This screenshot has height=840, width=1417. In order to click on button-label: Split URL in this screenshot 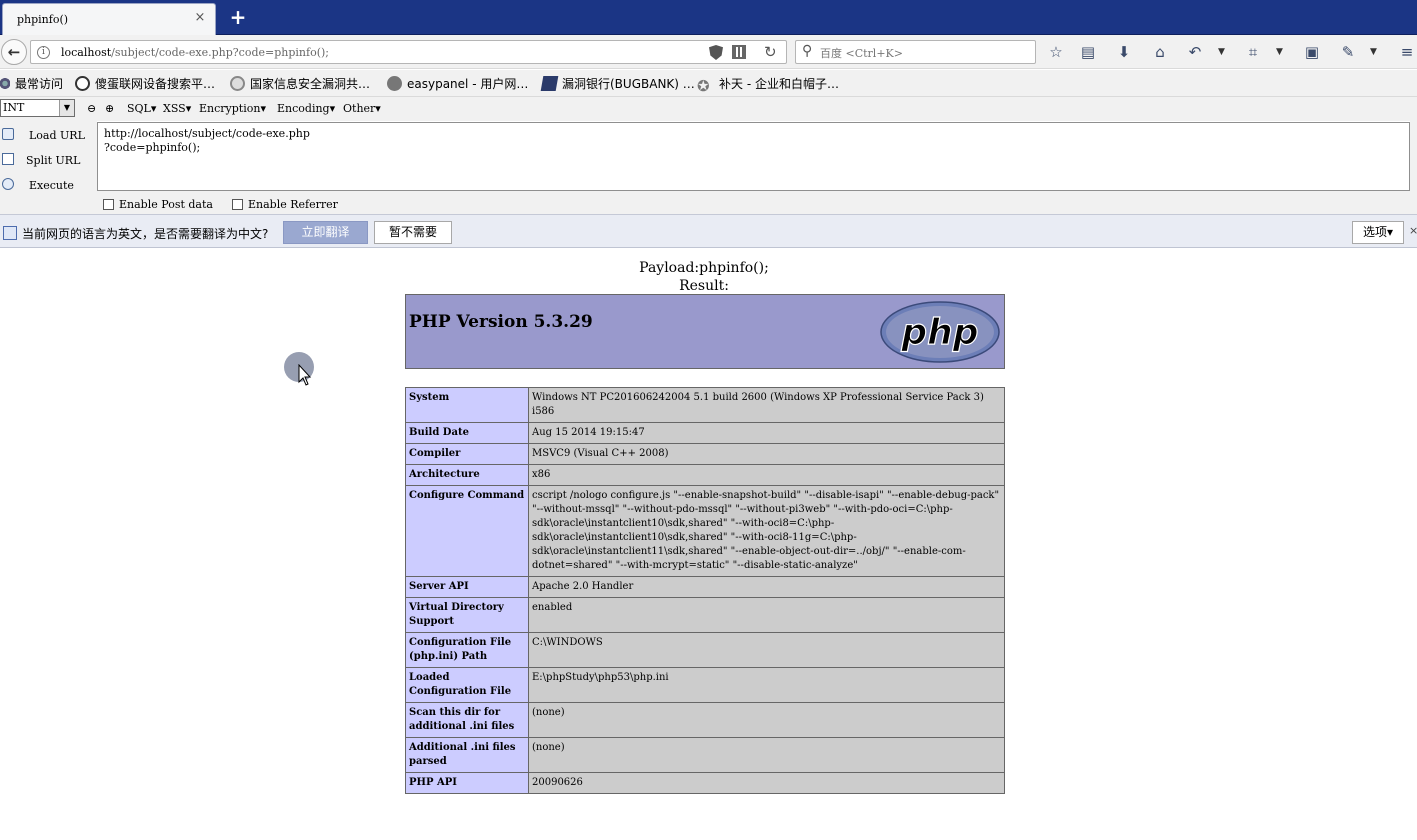, I will do `click(53, 160)`.